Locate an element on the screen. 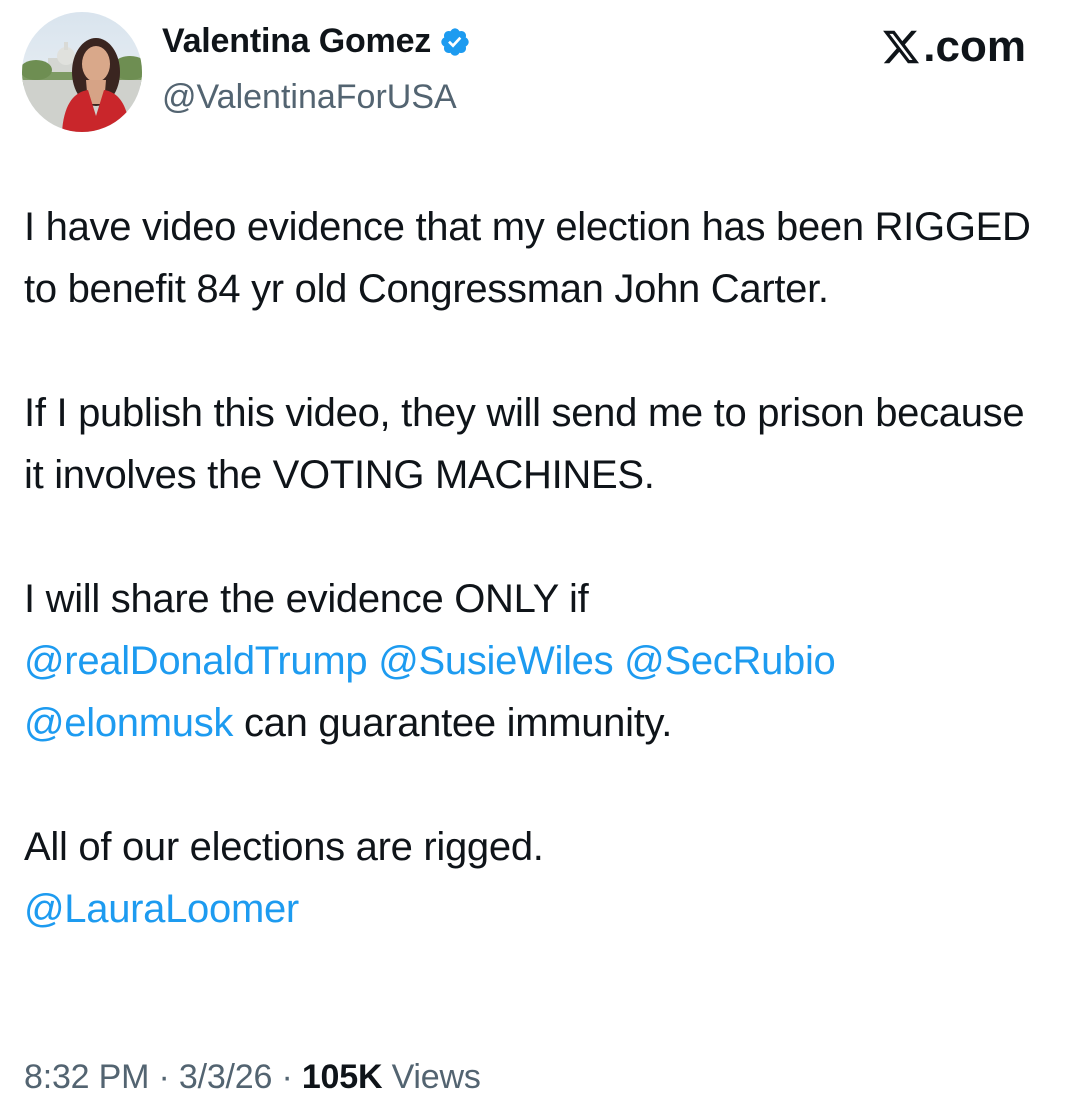 This screenshot has height=1120, width=1080. mention-link: @SecRubio is located at coordinates (730, 661).